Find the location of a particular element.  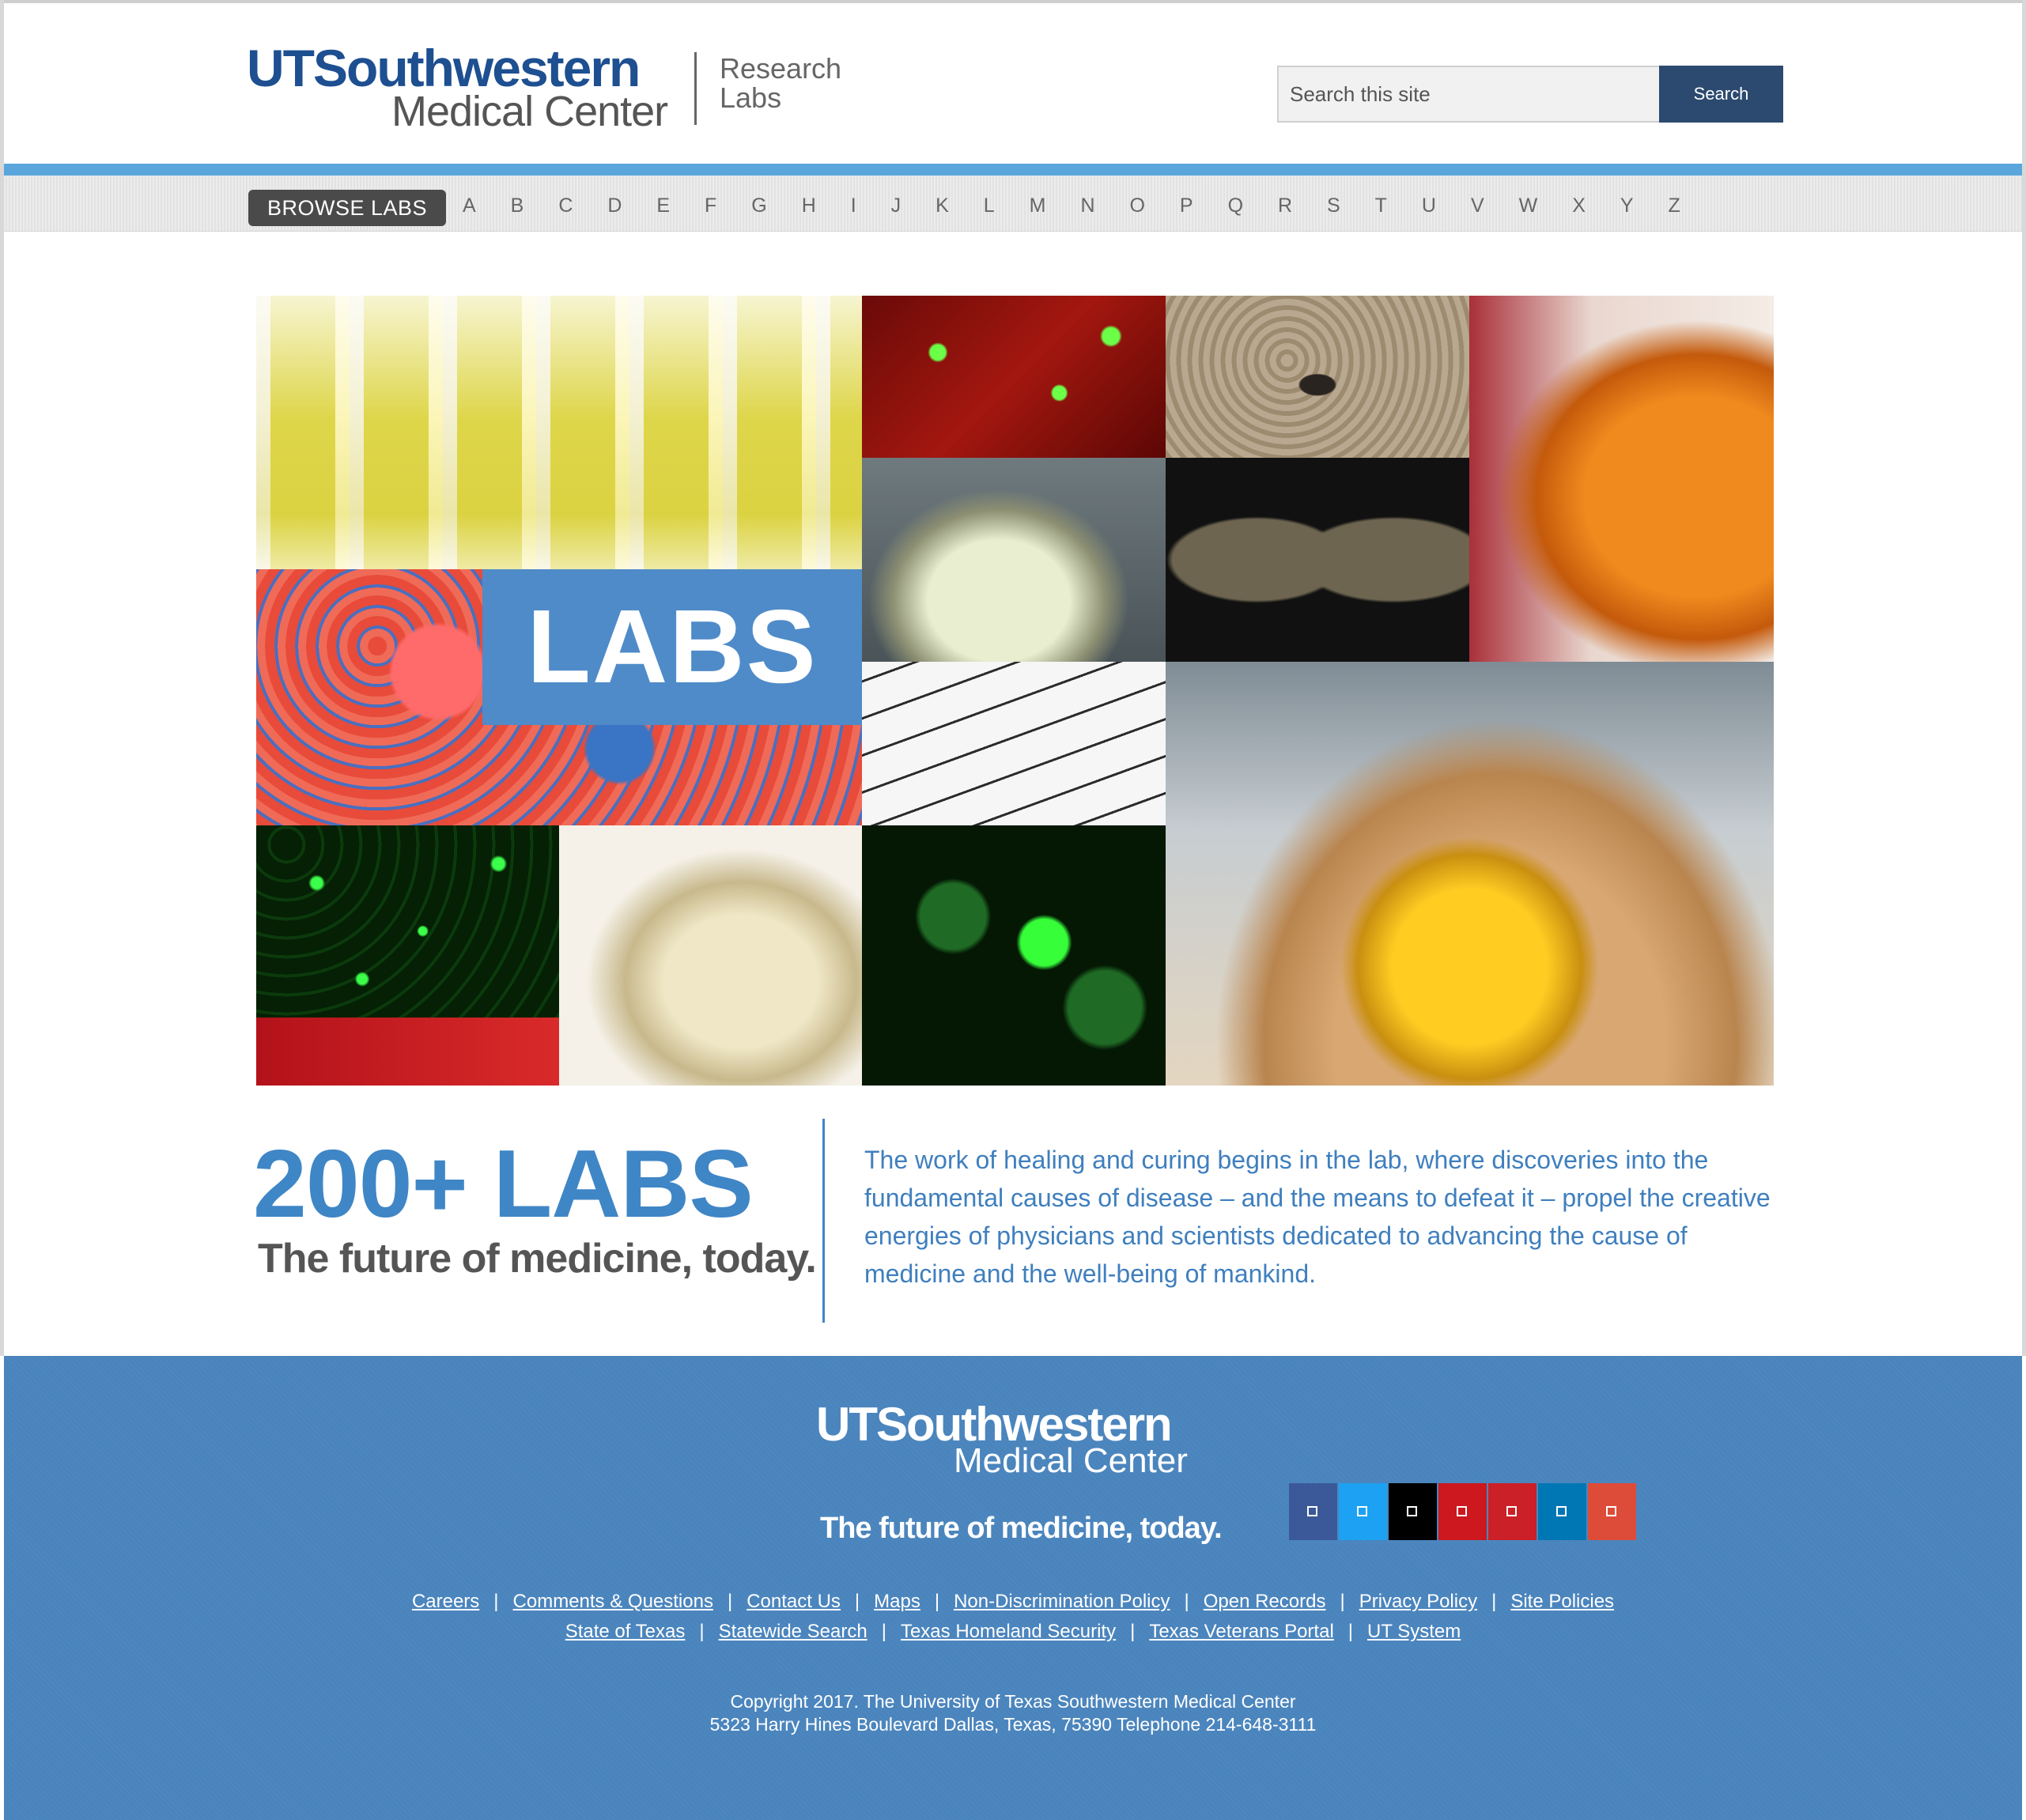

footer-logo-medical-center: Medical Center is located at coordinates (1071, 1460).